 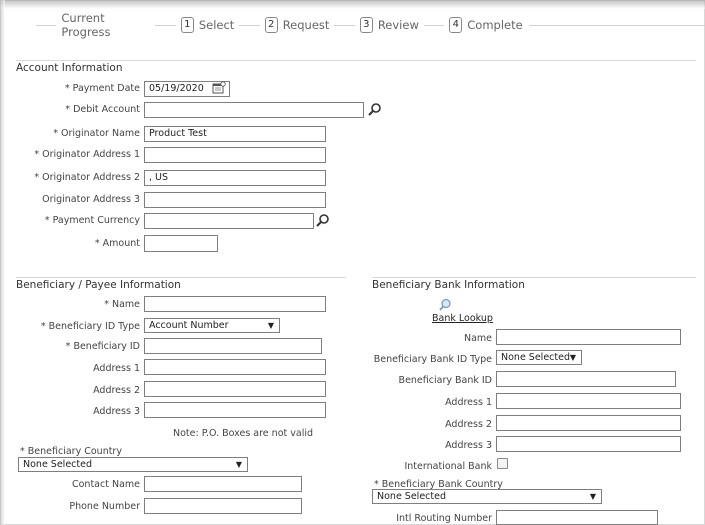 What do you see at coordinates (462, 318) in the screenshot?
I see `bank-lookup-link: Bank Lookup` at bounding box center [462, 318].